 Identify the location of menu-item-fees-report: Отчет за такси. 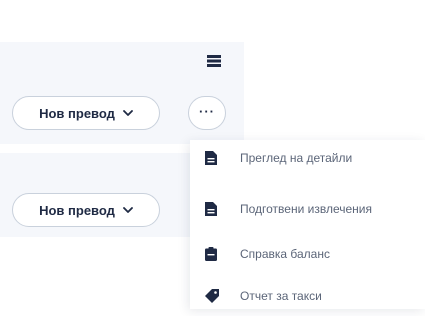
(307, 296).